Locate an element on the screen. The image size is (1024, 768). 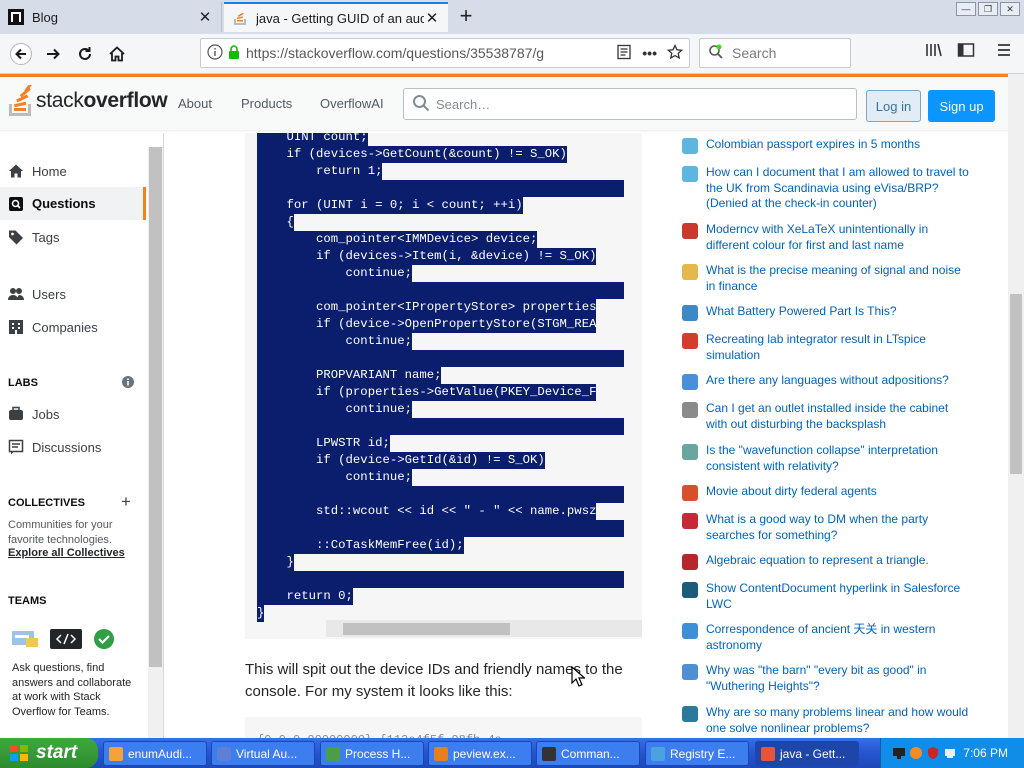
nav-item-jobs: Jobs is located at coordinates (33, 414).